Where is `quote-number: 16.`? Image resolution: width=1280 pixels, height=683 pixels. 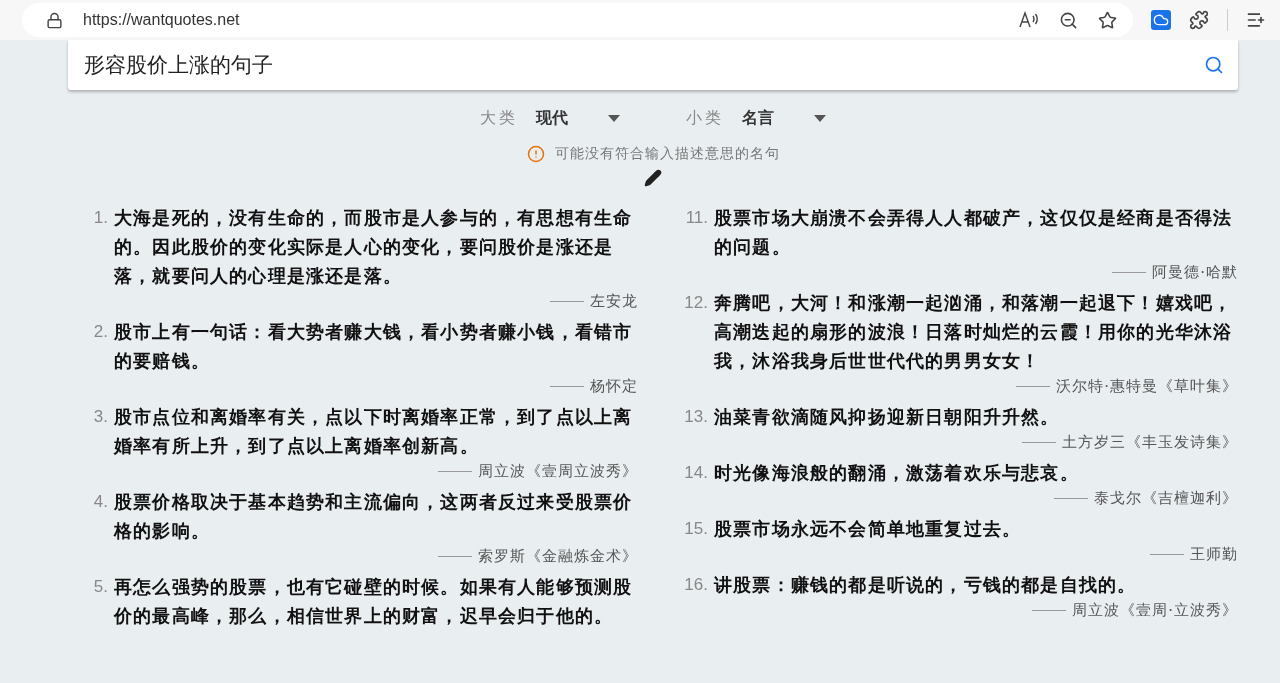 quote-number: 16. is located at coordinates (695, 585).